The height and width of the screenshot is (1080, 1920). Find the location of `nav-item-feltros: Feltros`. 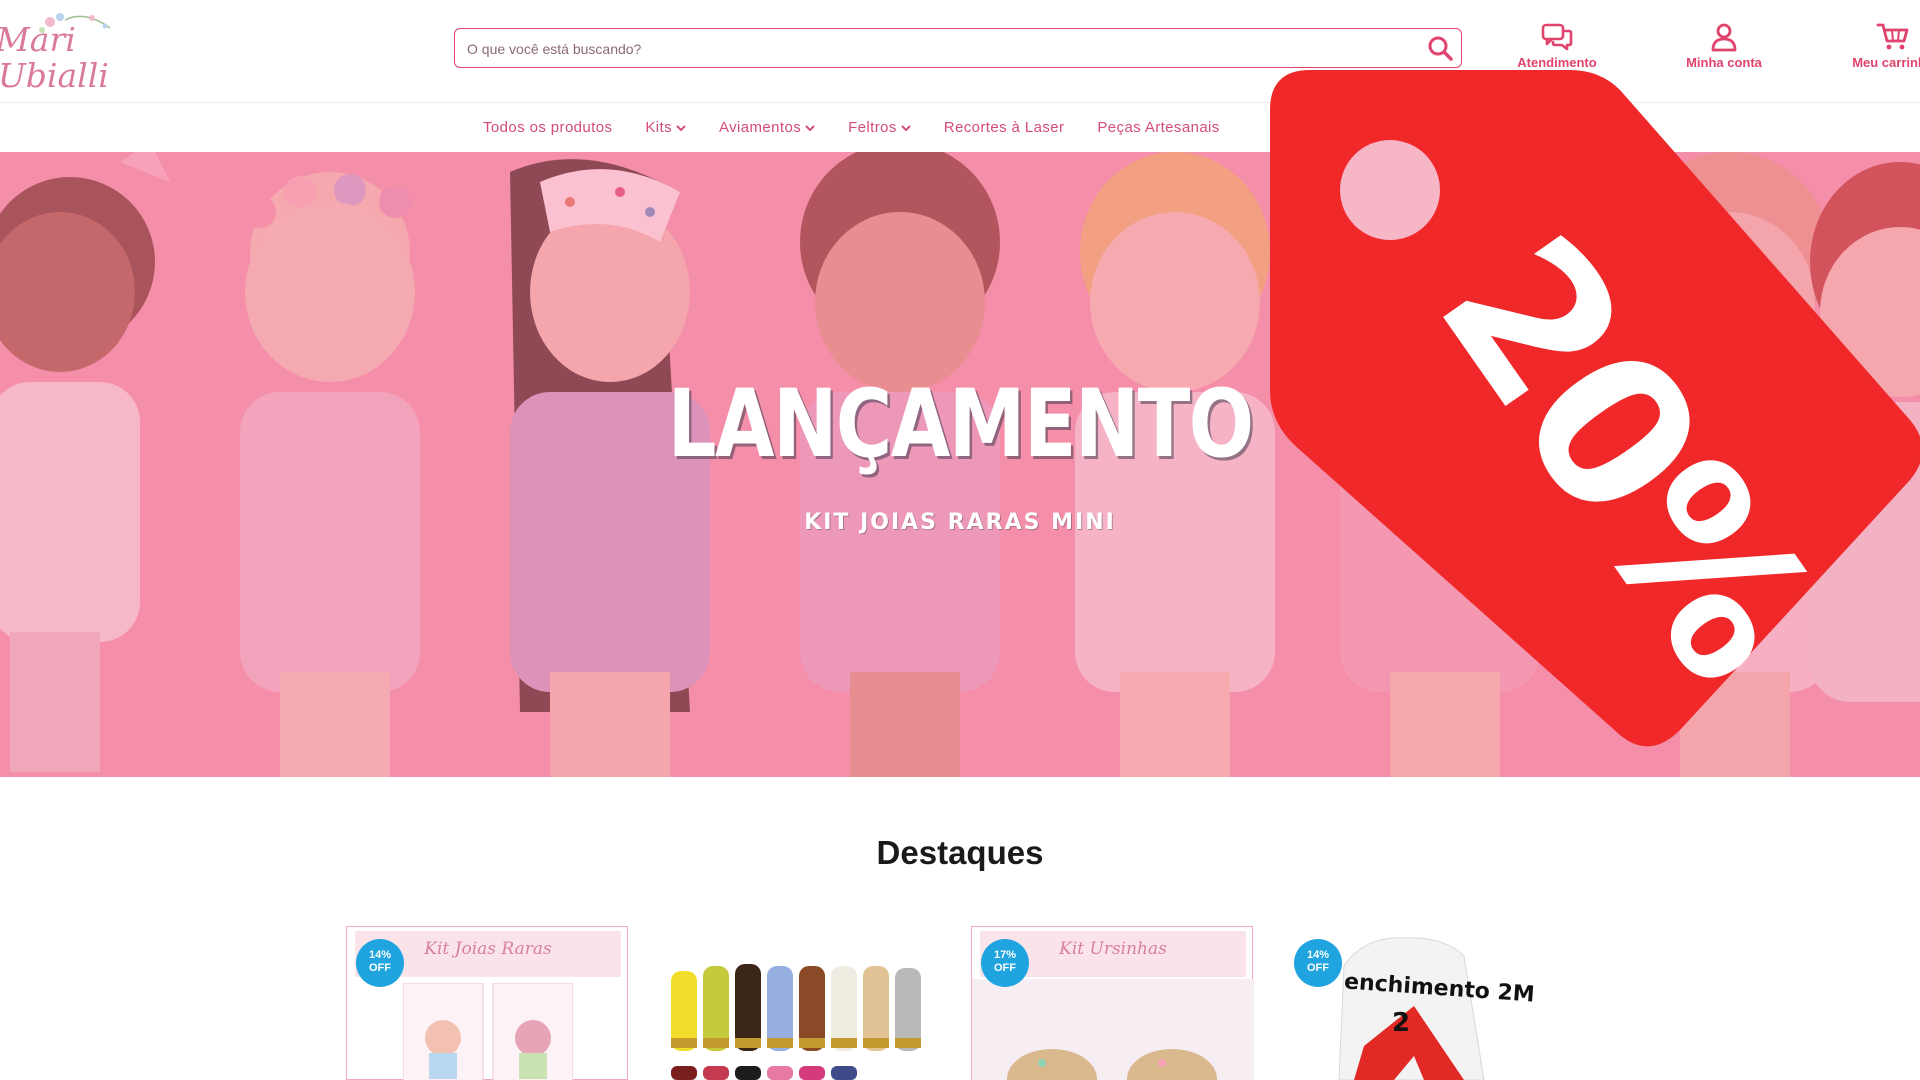

nav-item-feltros: Feltros is located at coordinates (879, 127).